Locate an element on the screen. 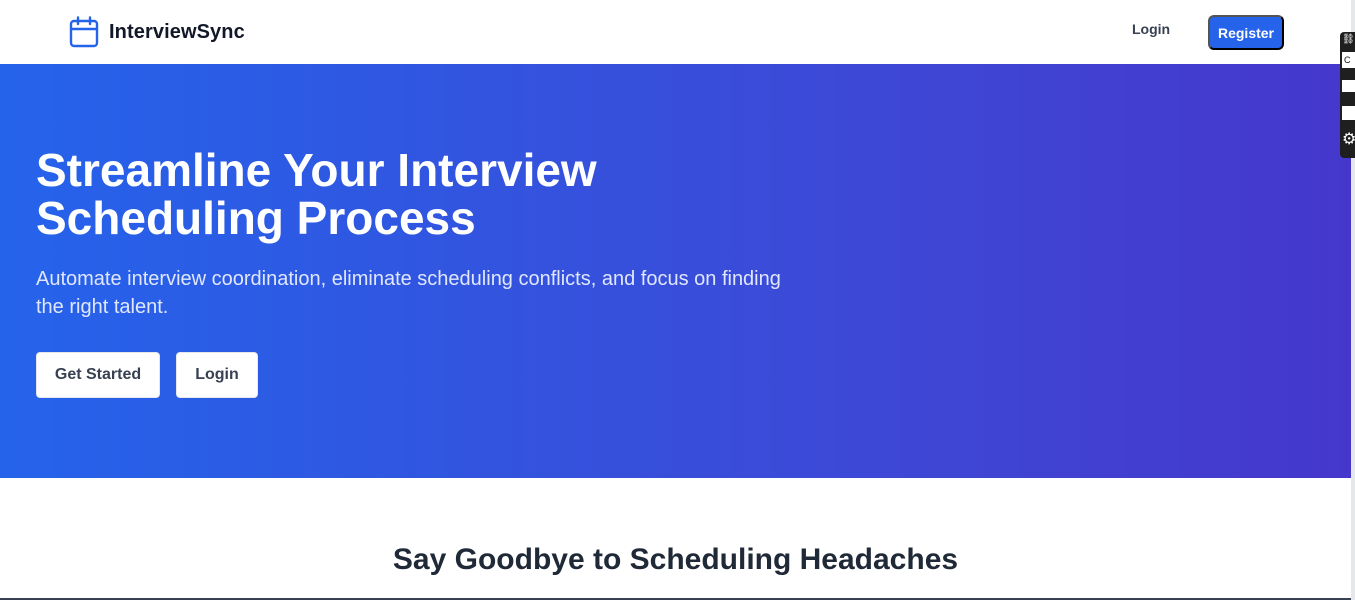  register-button: Register is located at coordinates (1246, 32).